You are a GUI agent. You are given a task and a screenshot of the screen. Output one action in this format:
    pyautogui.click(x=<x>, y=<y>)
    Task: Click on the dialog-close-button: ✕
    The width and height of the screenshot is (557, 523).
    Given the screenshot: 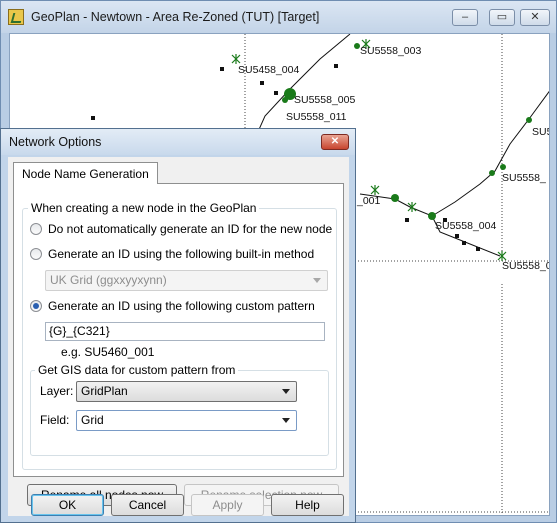 What is the action you would take?
    pyautogui.click(x=335, y=142)
    